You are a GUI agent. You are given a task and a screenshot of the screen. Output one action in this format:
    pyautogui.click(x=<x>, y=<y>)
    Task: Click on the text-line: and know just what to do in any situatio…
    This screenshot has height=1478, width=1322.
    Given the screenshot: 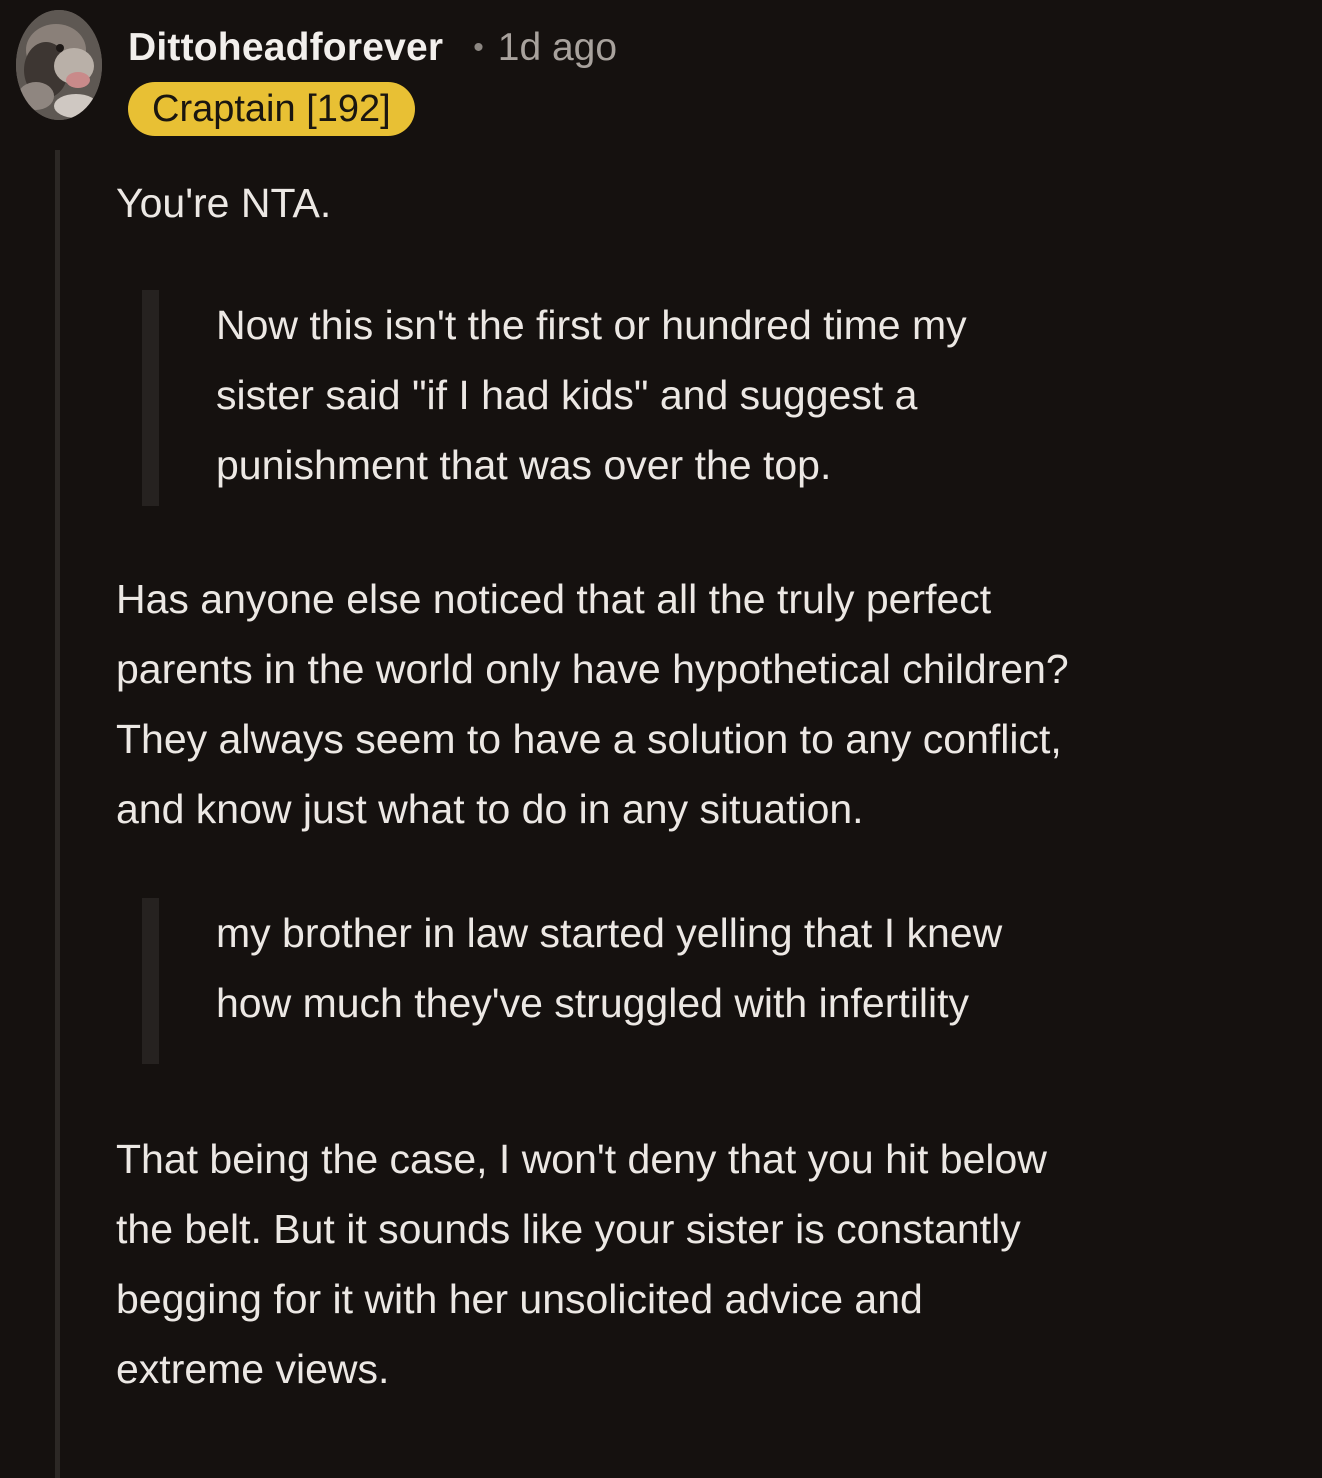 What is the action you would take?
    pyautogui.click(x=490, y=809)
    